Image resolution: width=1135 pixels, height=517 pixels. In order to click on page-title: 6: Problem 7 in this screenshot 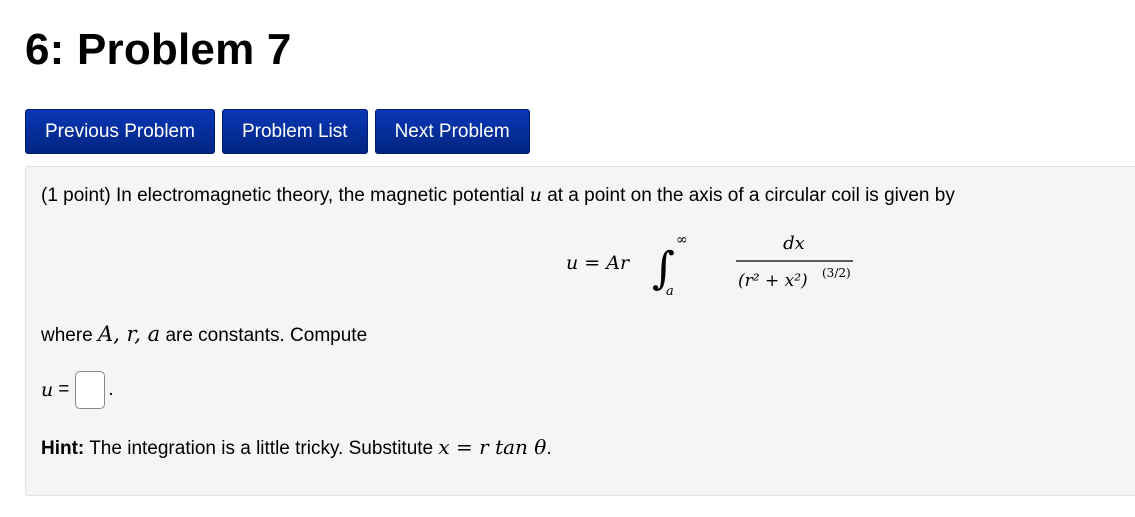, I will do `click(158, 49)`.